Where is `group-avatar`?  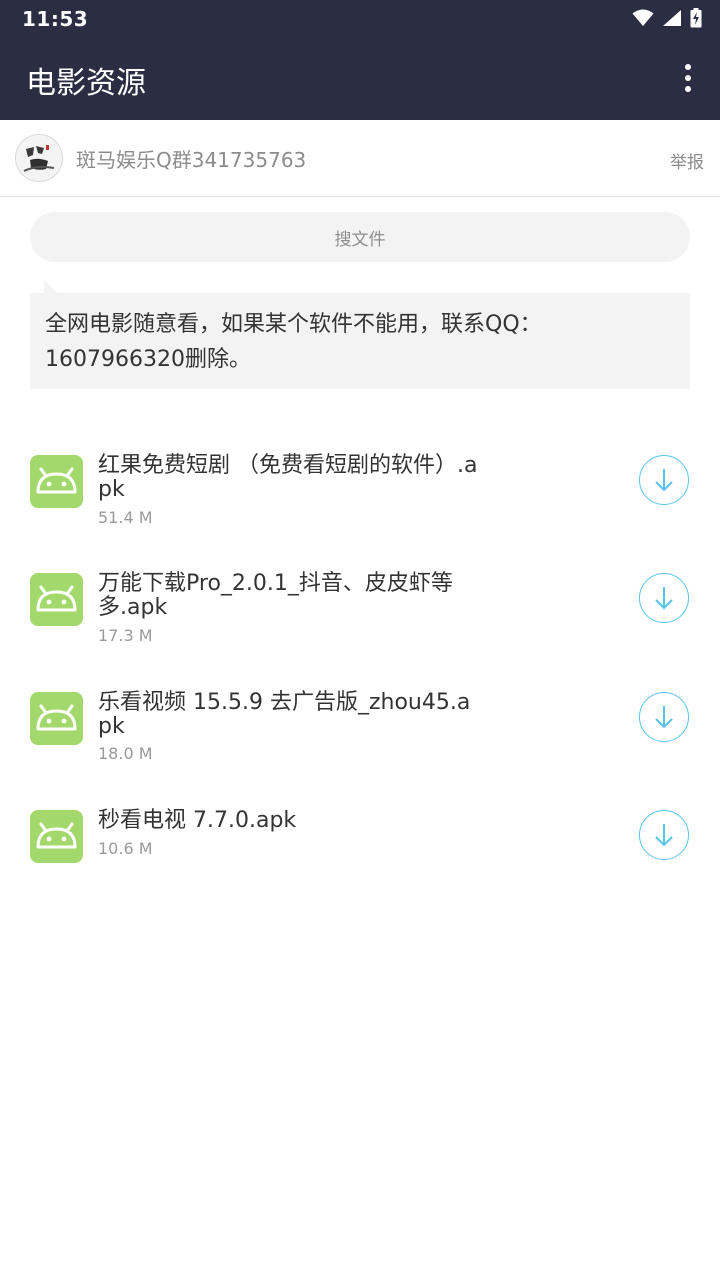
group-avatar is located at coordinates (39, 158).